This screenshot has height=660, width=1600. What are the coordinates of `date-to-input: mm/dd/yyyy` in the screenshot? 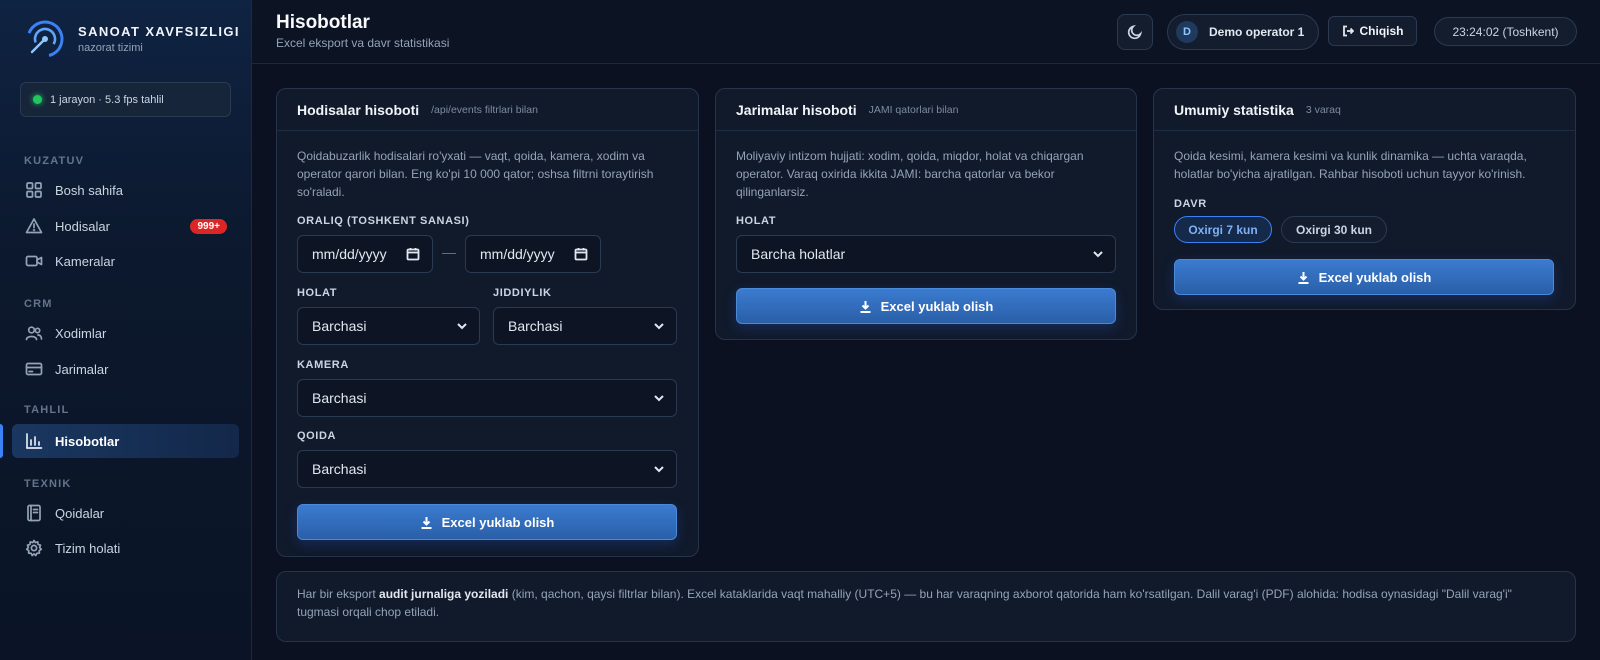 It's located at (533, 254).